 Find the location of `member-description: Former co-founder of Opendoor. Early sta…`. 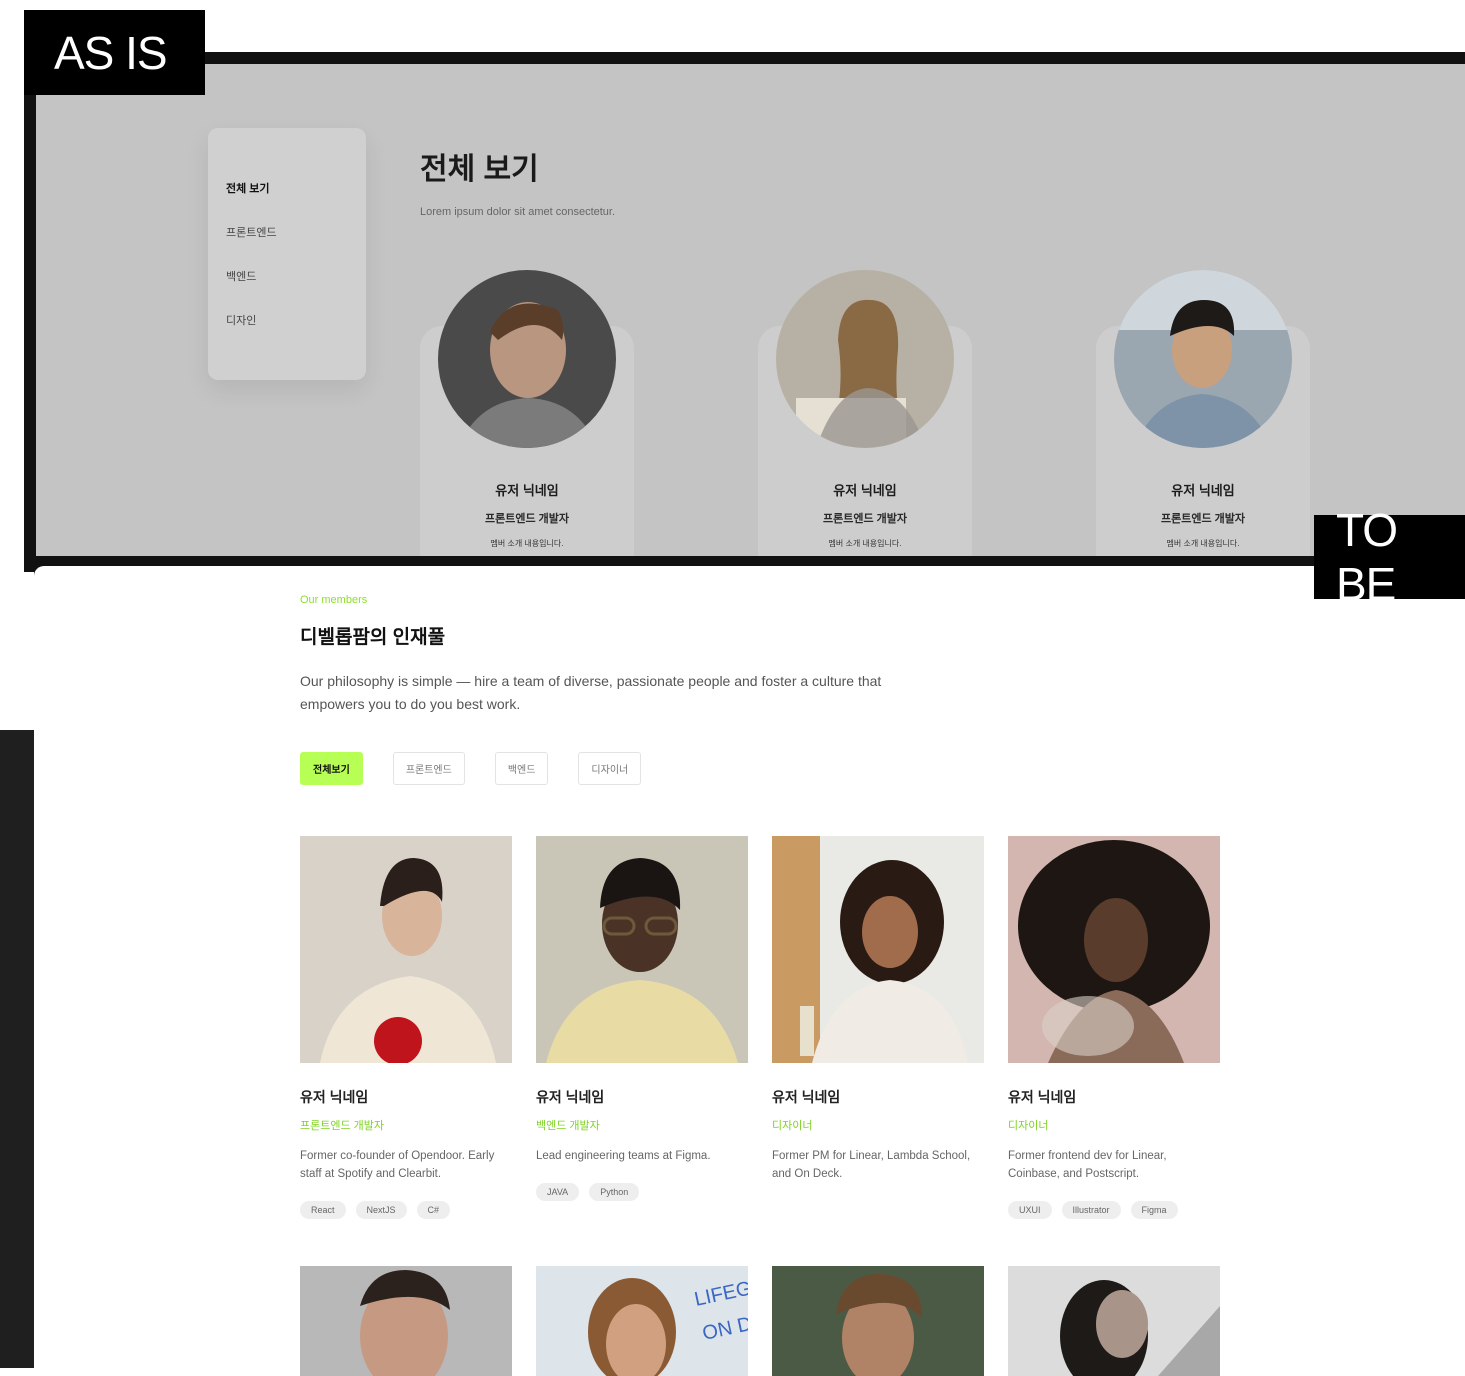

member-description: Former co-founder of Opendoor. Early sta… is located at coordinates (397, 1165).